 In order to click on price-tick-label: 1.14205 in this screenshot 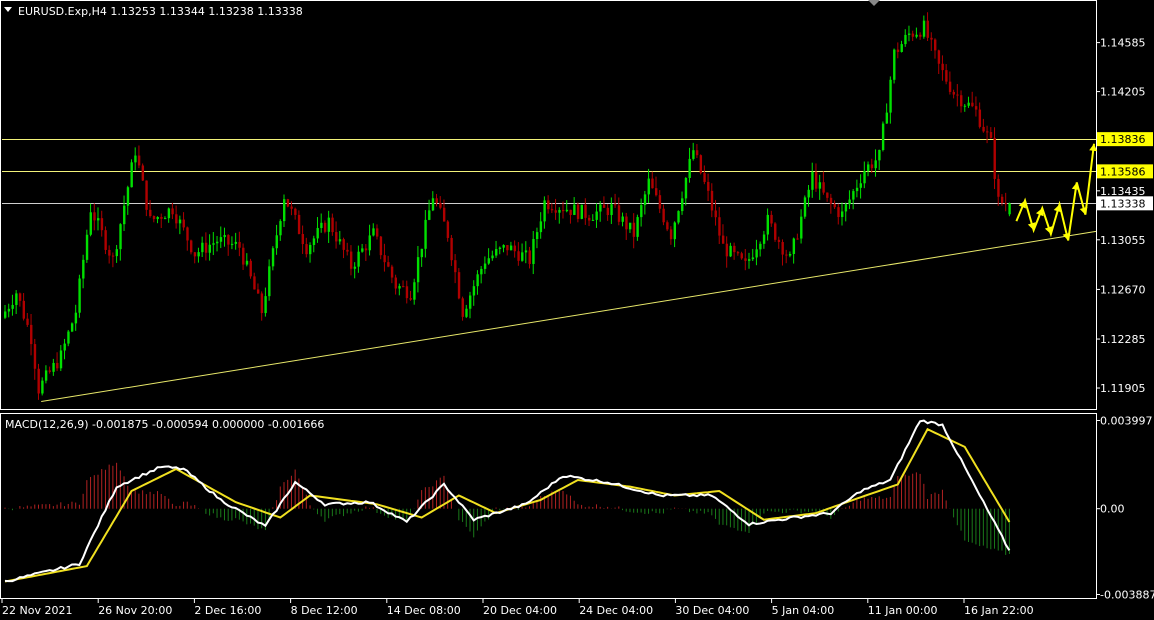, I will do `click(1123, 92)`.